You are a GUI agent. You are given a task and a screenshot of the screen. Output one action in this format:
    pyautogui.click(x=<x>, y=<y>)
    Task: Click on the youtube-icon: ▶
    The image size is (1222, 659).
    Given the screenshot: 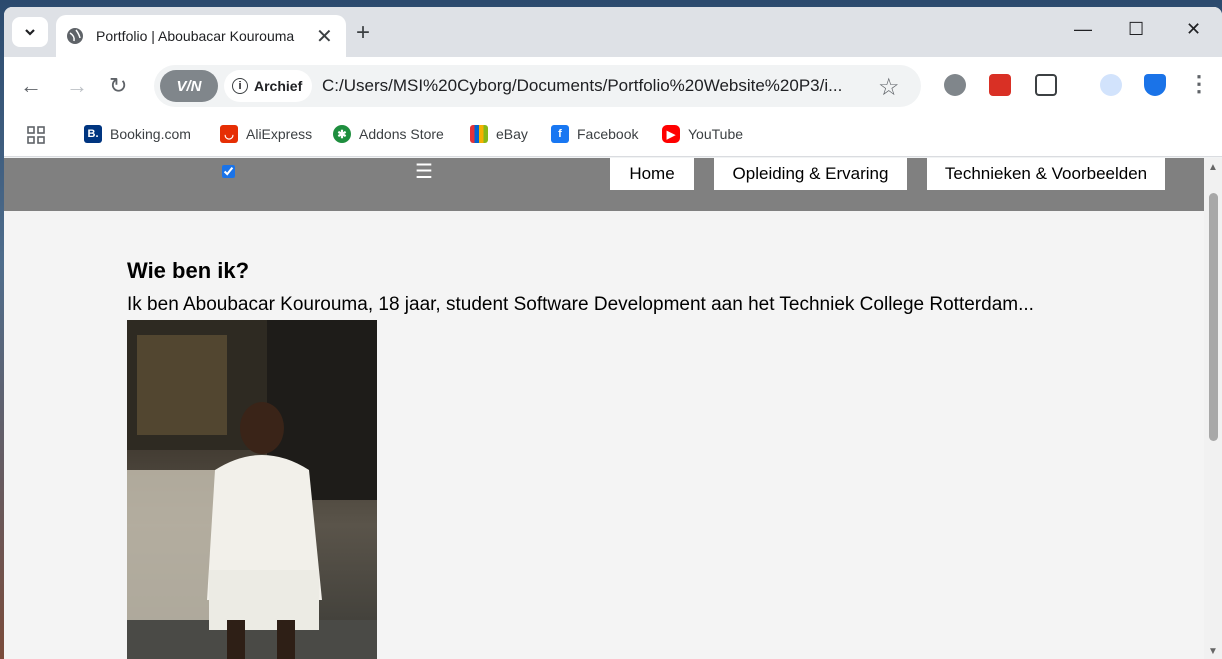 What is the action you would take?
    pyautogui.click(x=671, y=134)
    